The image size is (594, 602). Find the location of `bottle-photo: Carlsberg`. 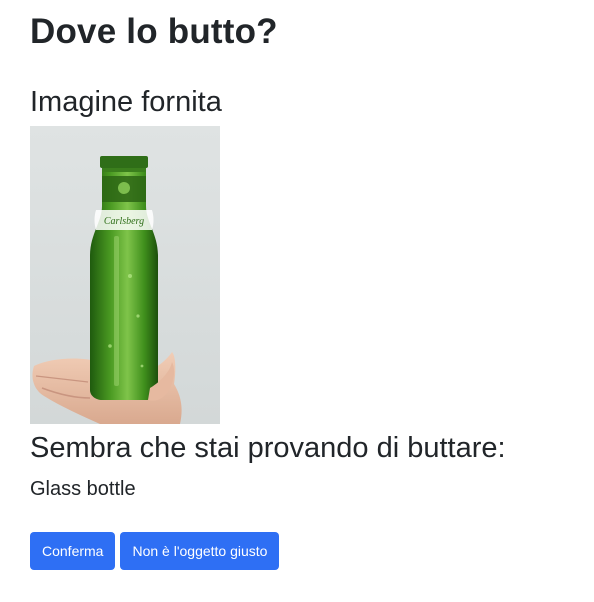

bottle-photo: Carlsberg is located at coordinates (107, 290).